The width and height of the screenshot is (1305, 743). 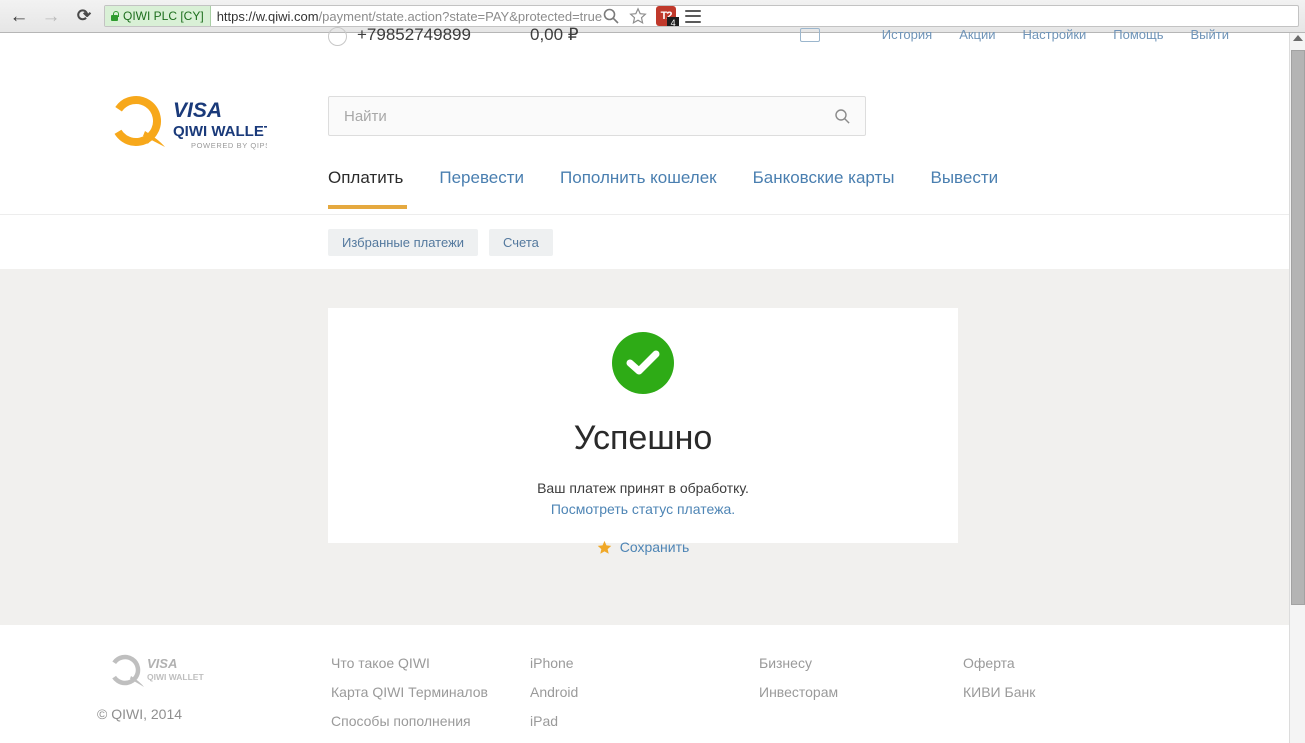 I want to click on navigation-buttons: ← → ⟳, so click(x=48, y=16).